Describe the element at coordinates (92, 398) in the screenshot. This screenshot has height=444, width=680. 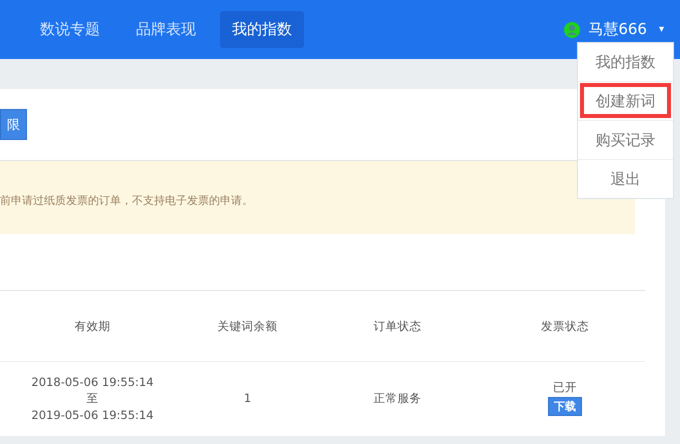
I see `table-cell: 至` at that location.